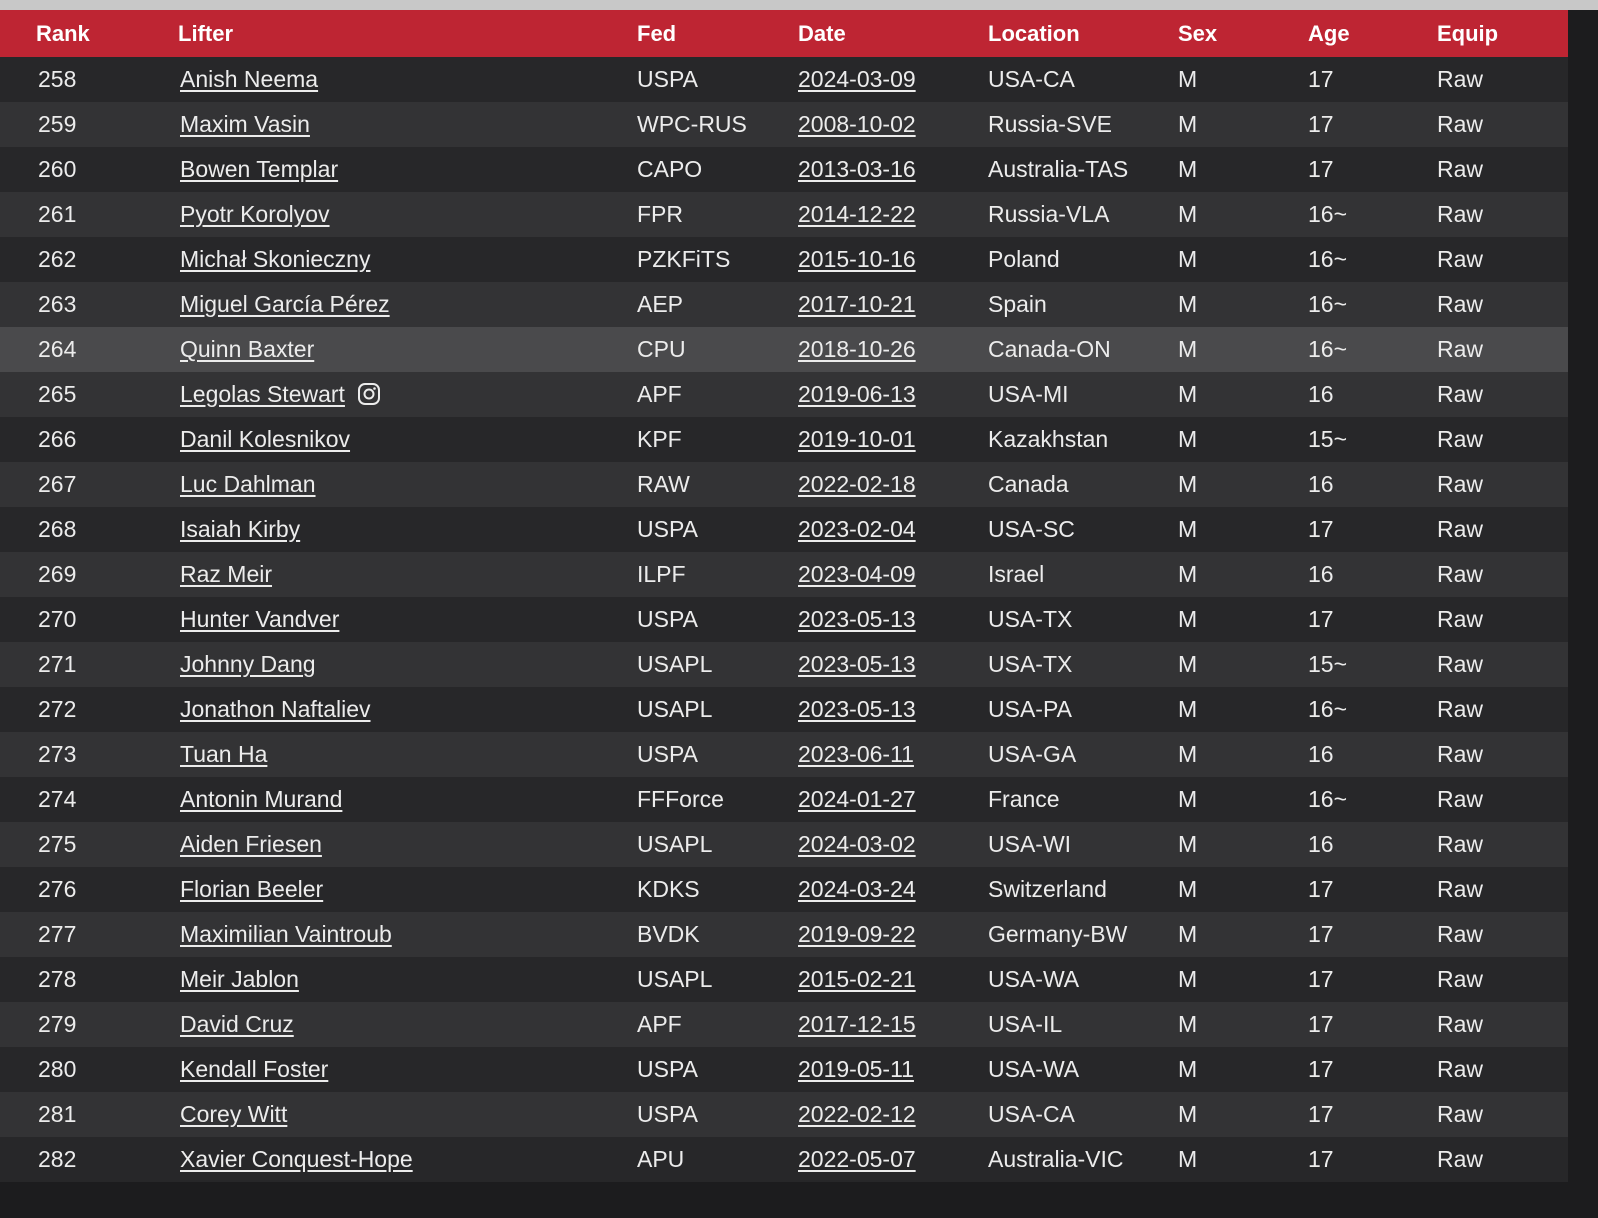 This screenshot has height=1218, width=1598. What do you see at coordinates (286, 934) in the screenshot?
I see `lifter-cell-link: Maximilian Vaintroub` at bounding box center [286, 934].